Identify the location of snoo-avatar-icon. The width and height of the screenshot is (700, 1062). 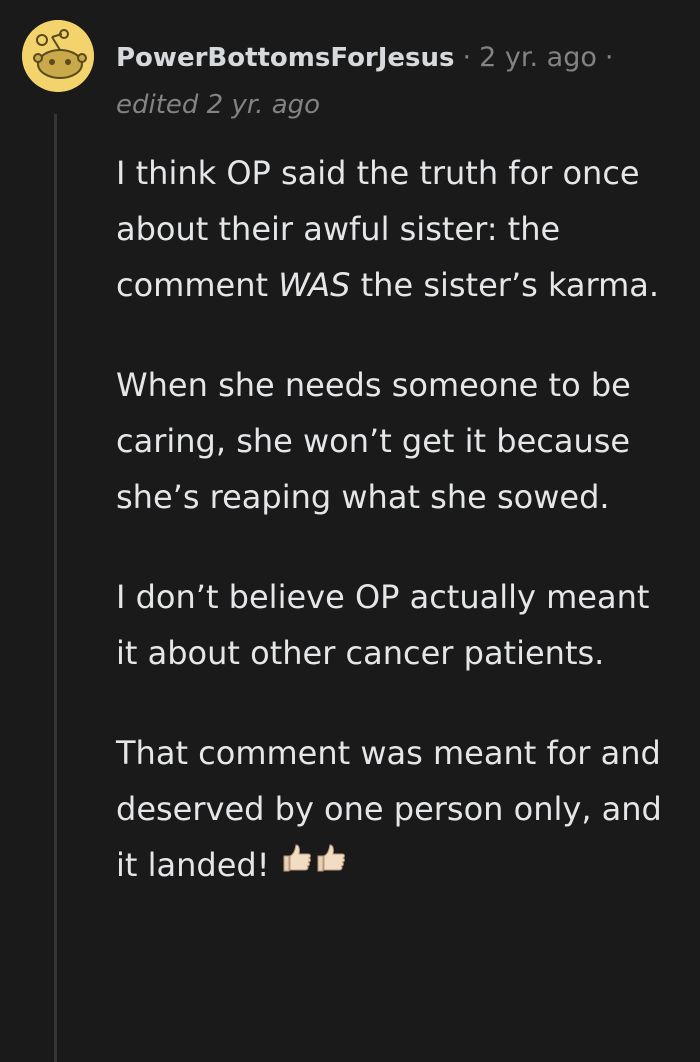
(58, 56).